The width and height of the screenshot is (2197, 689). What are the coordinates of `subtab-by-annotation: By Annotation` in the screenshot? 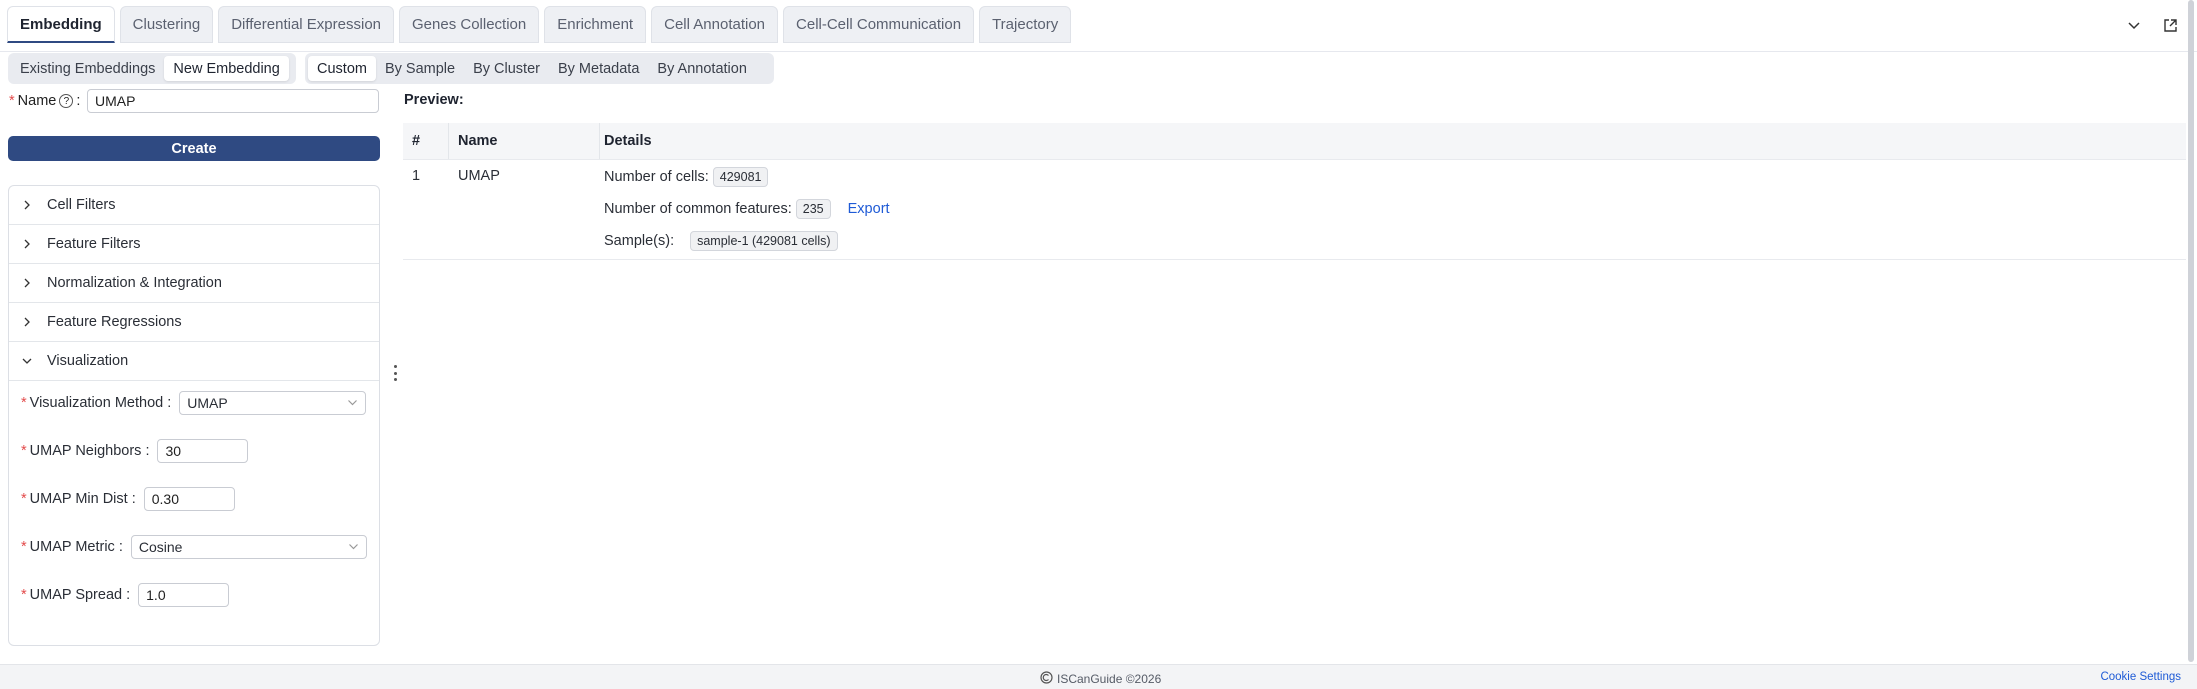 It's located at (702, 68).